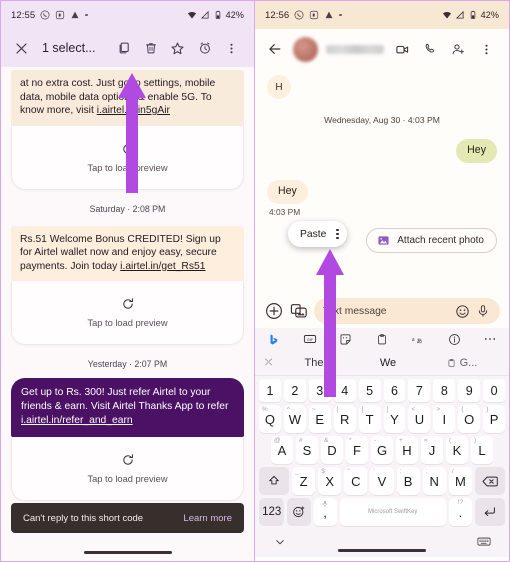 The image size is (510, 562). I want to click on key-m: / M, so click(460, 481).